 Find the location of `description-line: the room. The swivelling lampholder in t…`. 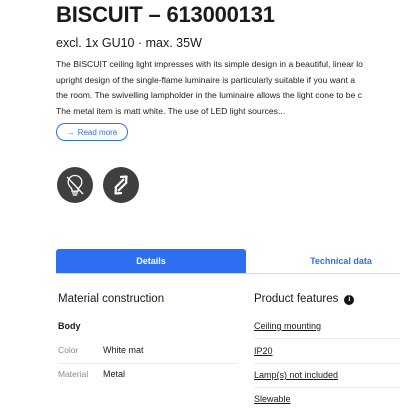

description-line: the room. The swivelling lampholder in t… is located at coordinates (209, 95).